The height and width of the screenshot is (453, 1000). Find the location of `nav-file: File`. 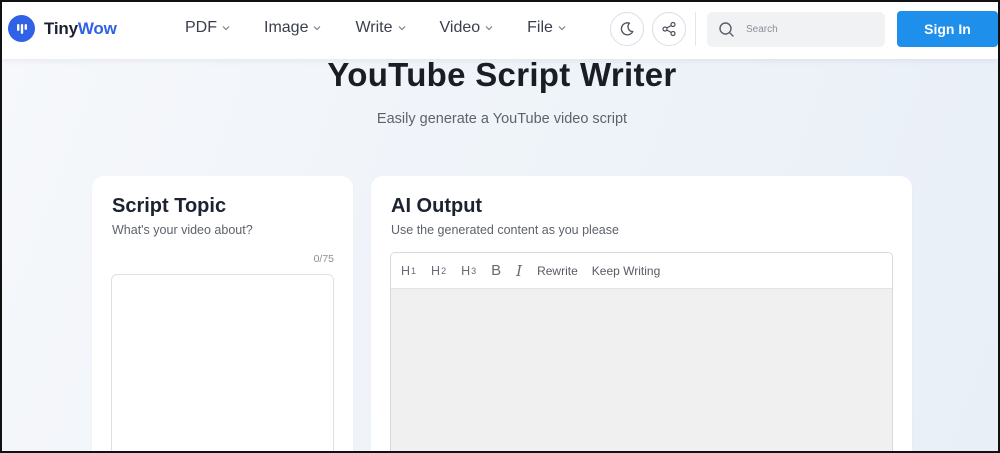

nav-file: File is located at coordinates (547, 28).